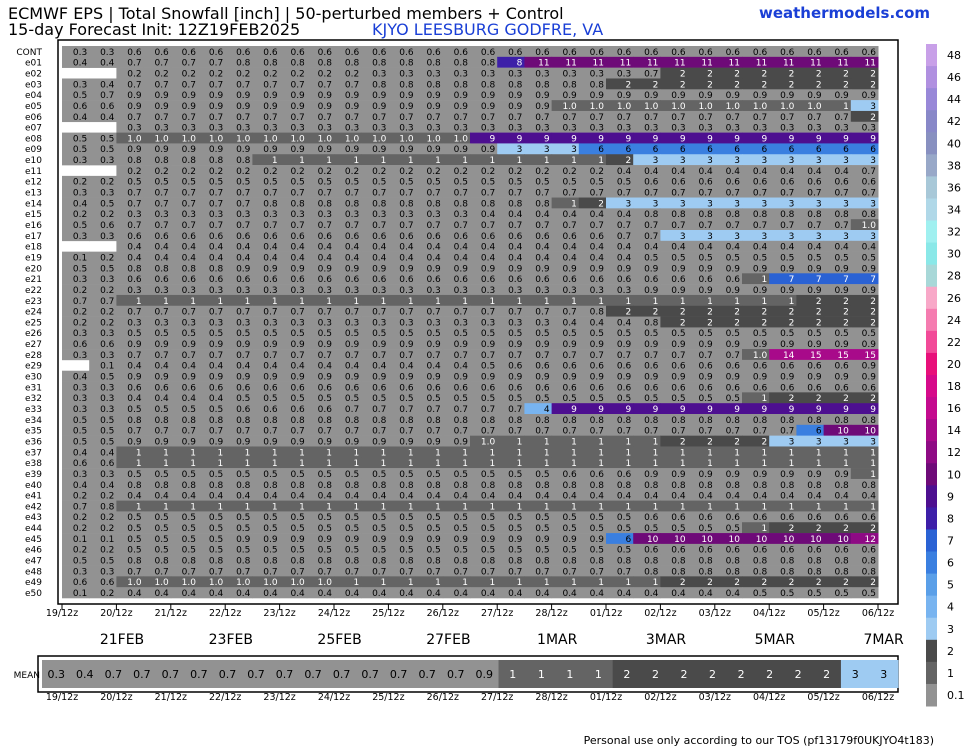 This screenshot has height=750, width=974. Describe the element at coordinates (954, 55) in the screenshot. I see `colorbar-tick-label: 48` at that location.